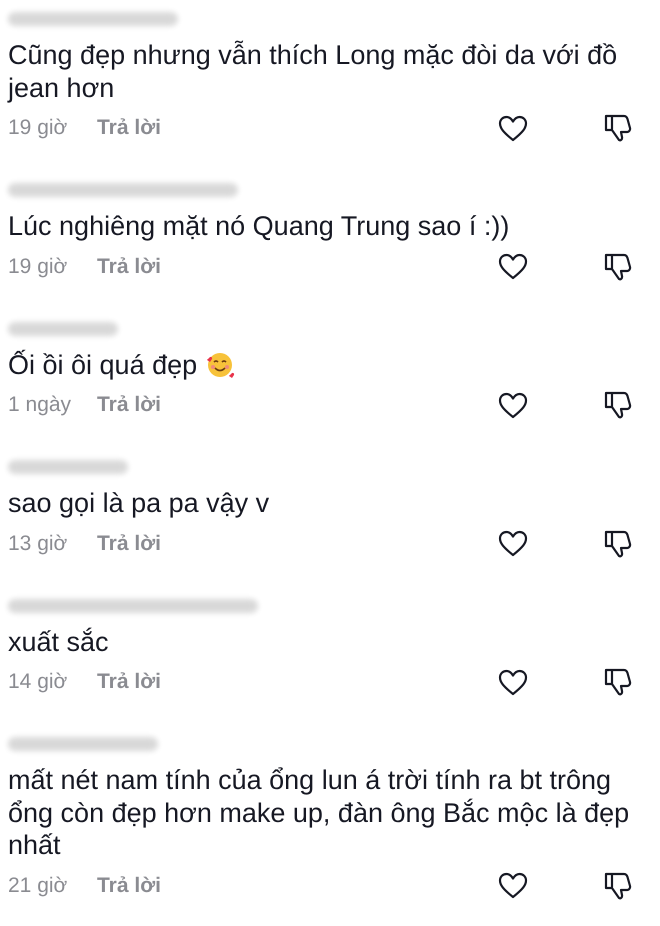 Image resolution: width=660 pixels, height=926 pixels. What do you see at coordinates (38, 682) in the screenshot?
I see `comment-time: 14 giờ` at bounding box center [38, 682].